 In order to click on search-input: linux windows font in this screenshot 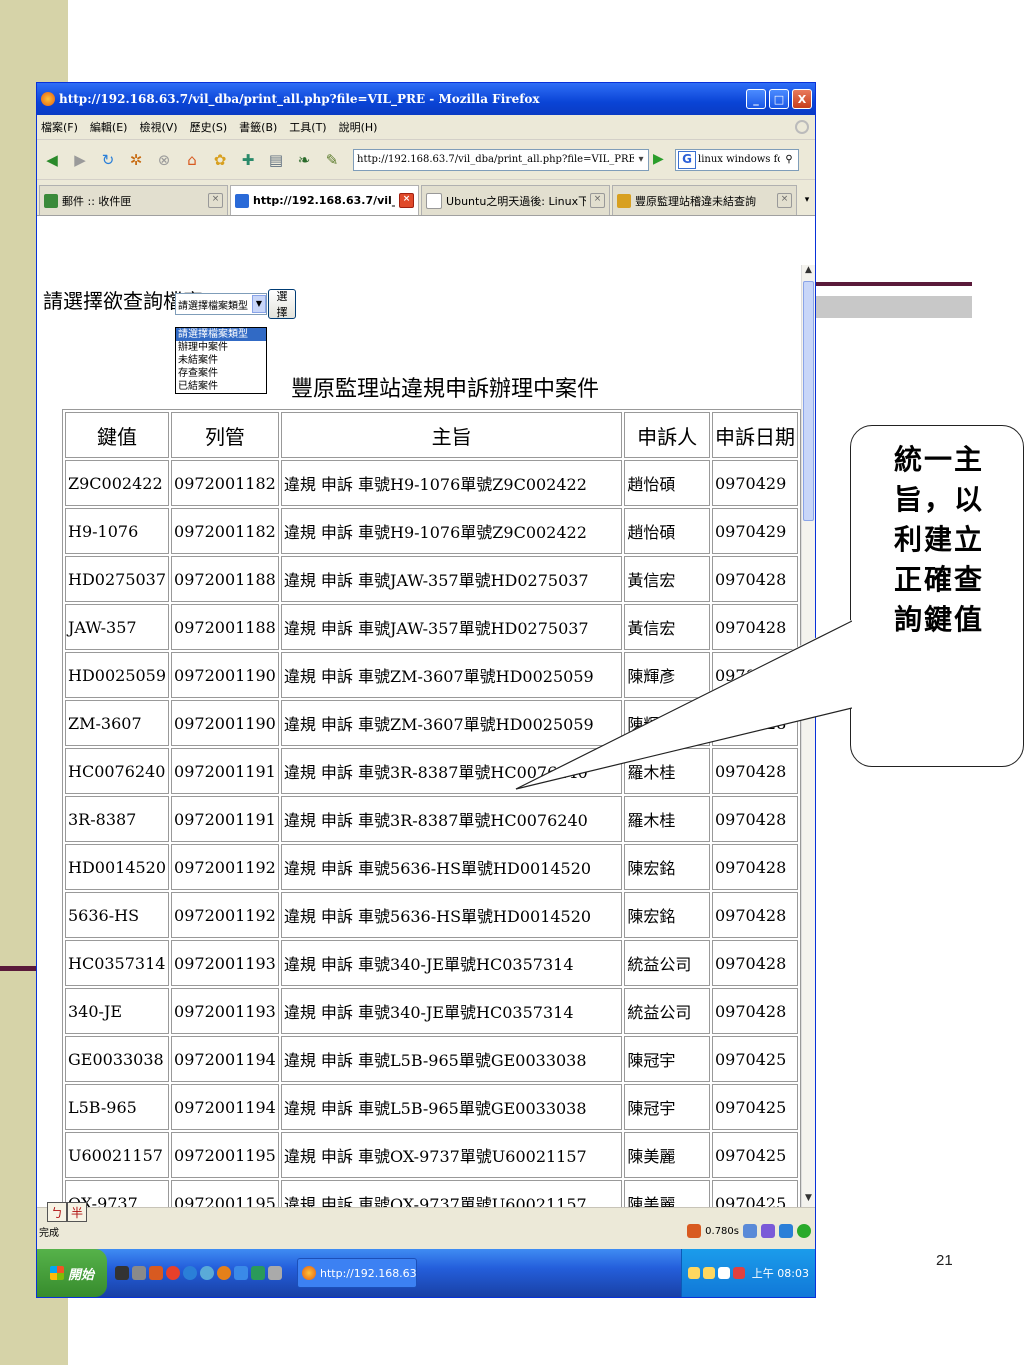, I will do `click(739, 159)`.